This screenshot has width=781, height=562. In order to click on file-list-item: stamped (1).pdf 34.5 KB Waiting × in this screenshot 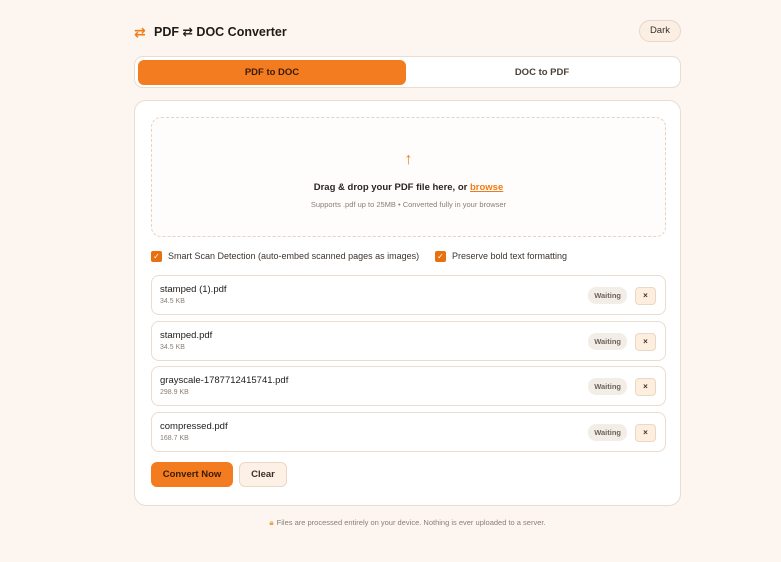, I will do `click(408, 295)`.